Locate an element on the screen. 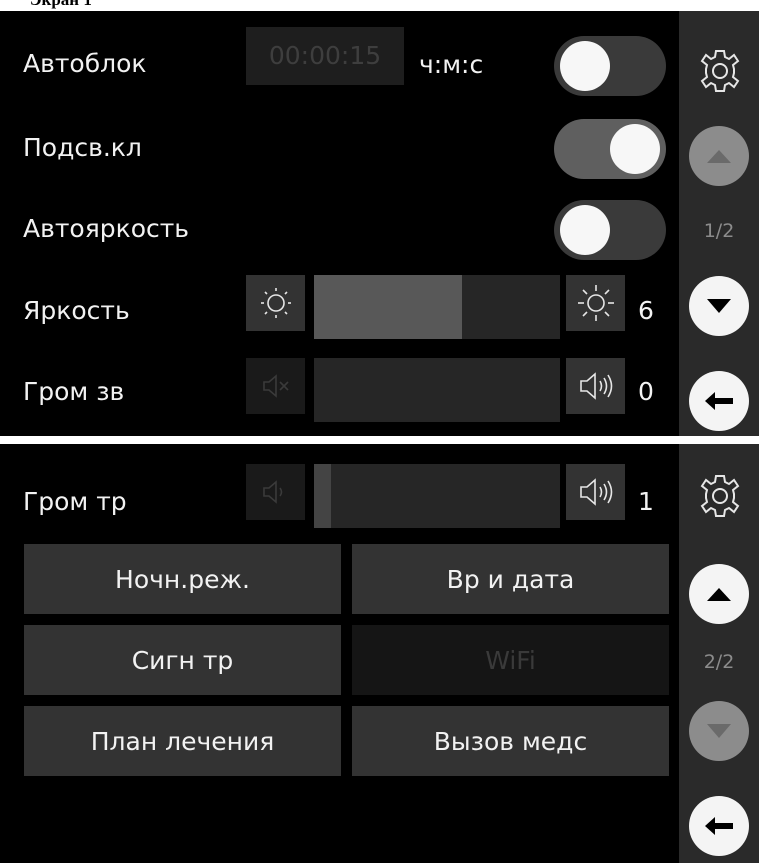  brightness-down-button is located at coordinates (275, 303).